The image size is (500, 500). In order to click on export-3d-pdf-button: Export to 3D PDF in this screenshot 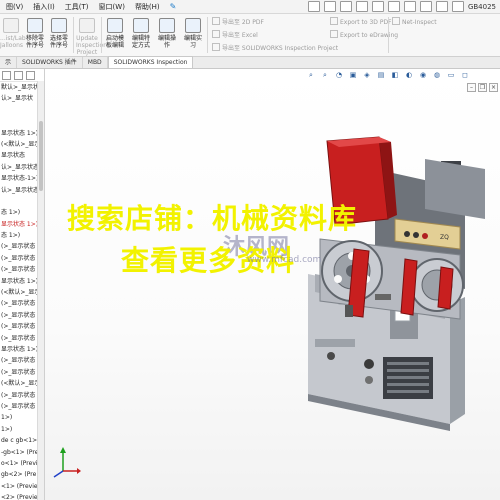, I will do `click(361, 21)`.